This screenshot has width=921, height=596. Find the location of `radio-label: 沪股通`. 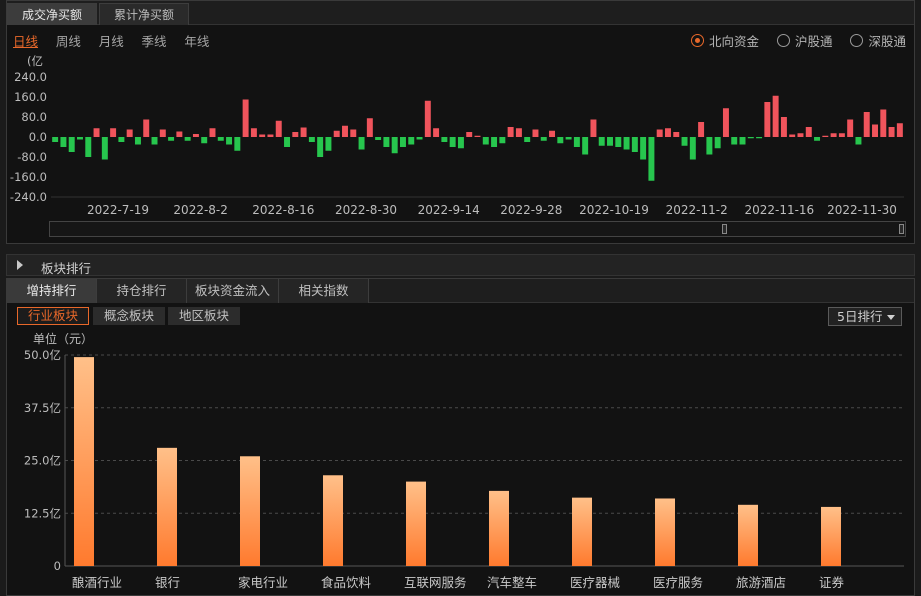

radio-label: 沪股通 is located at coordinates (813, 41).